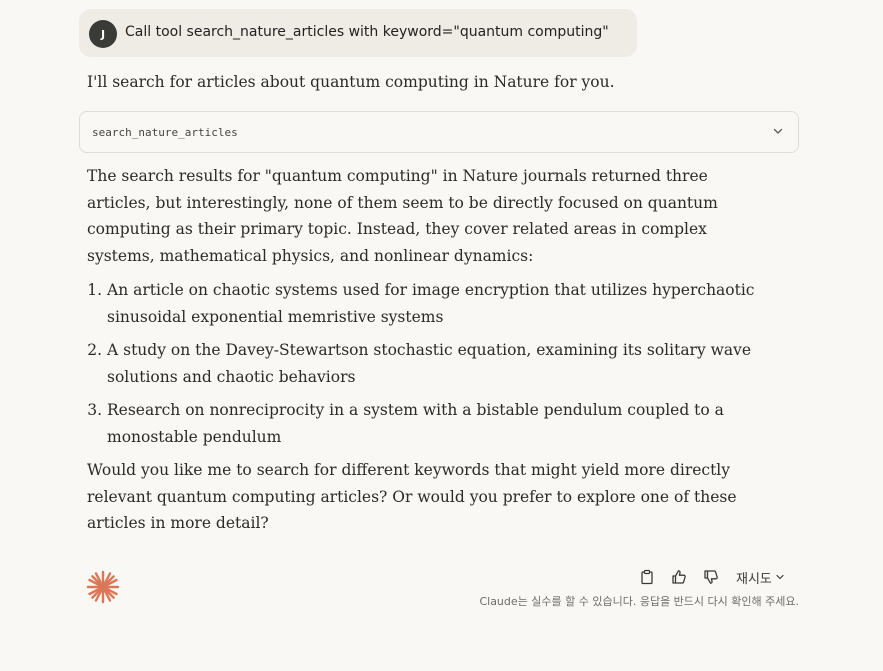 The image size is (883, 671). Describe the element at coordinates (754, 579) in the screenshot. I see `retry-label: 재시도` at that location.